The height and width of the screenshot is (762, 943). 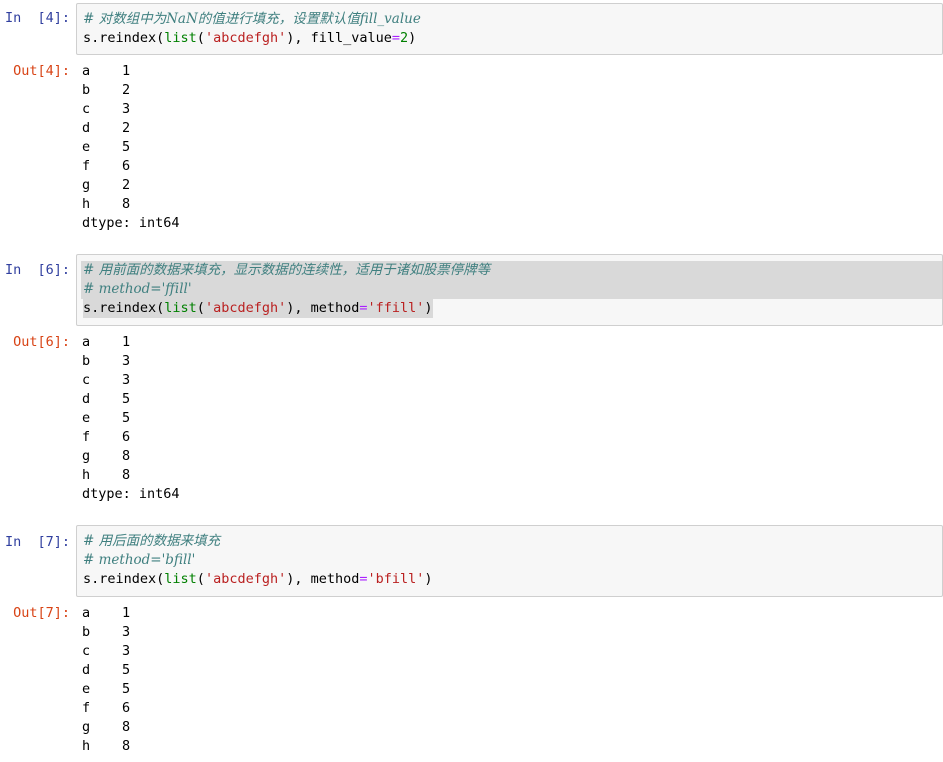 What do you see at coordinates (106, 90) in the screenshot?
I see `output-row: b2` at bounding box center [106, 90].